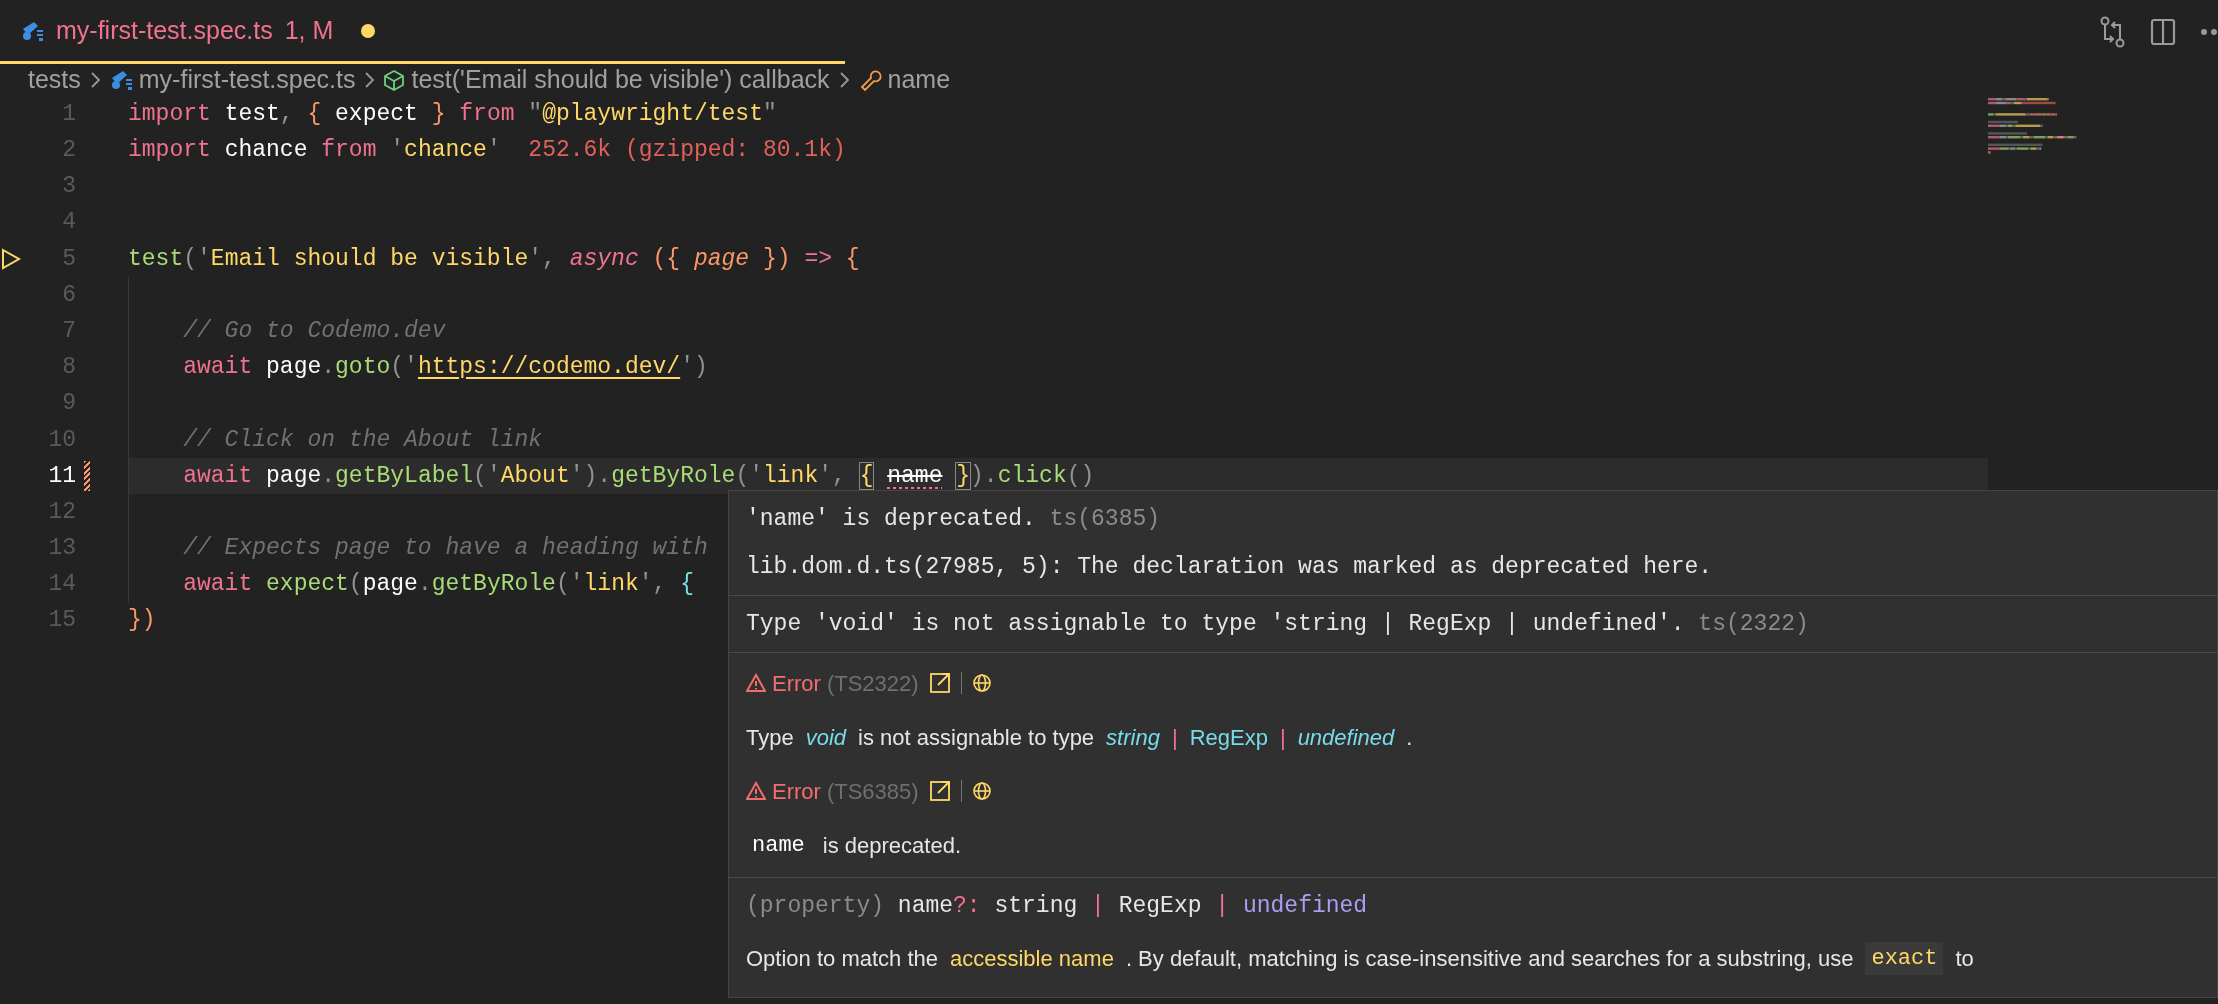 This screenshot has height=1004, width=2218. What do you see at coordinates (68, 259) in the screenshot?
I see `line-number: 5` at bounding box center [68, 259].